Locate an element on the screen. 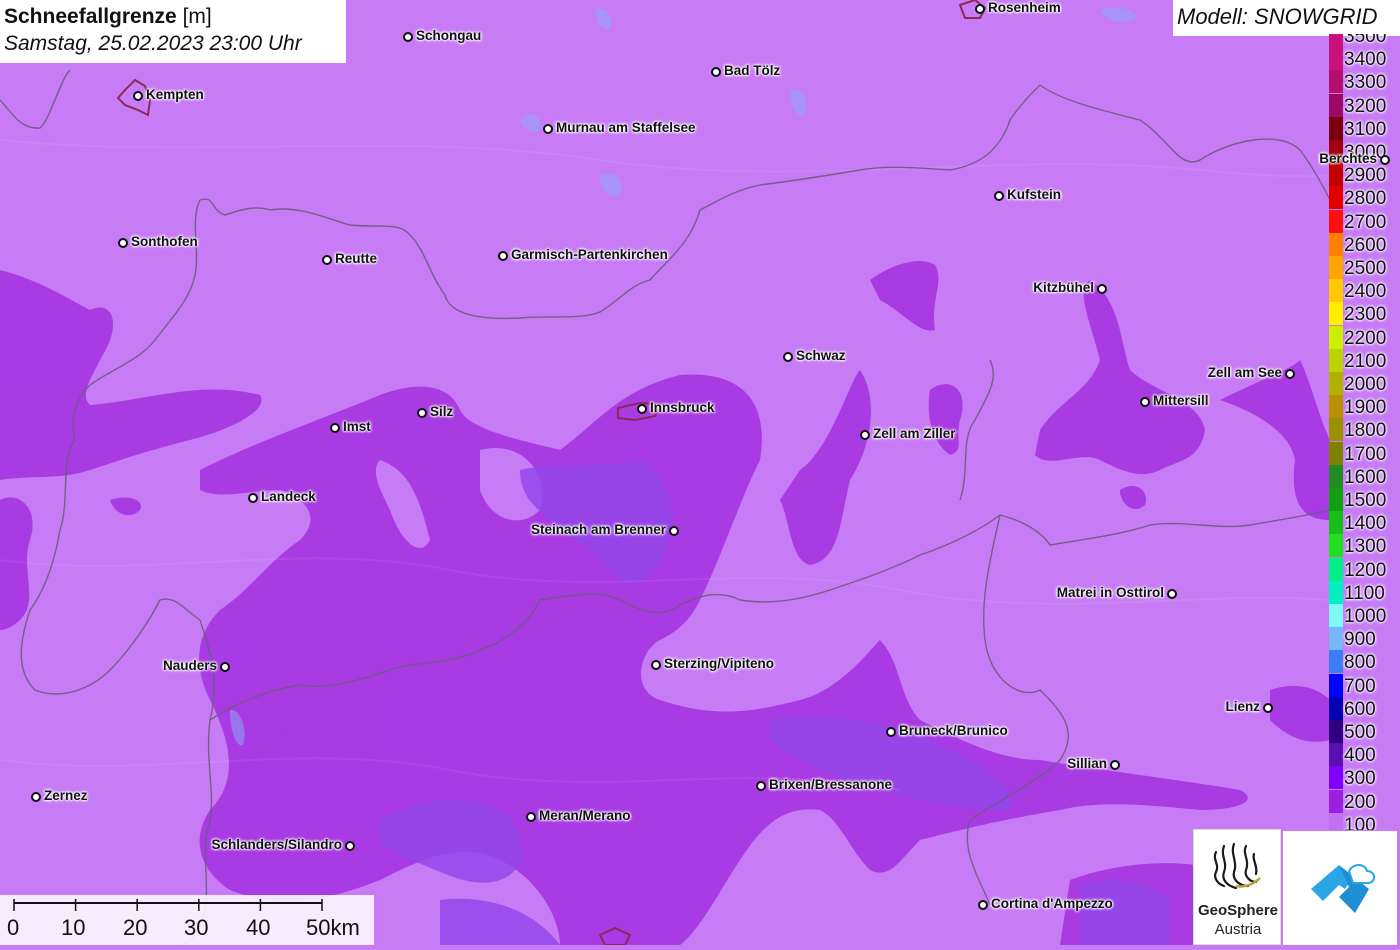 The image size is (1400, 950). legend-row: 2400 is located at coordinates (1364, 291).